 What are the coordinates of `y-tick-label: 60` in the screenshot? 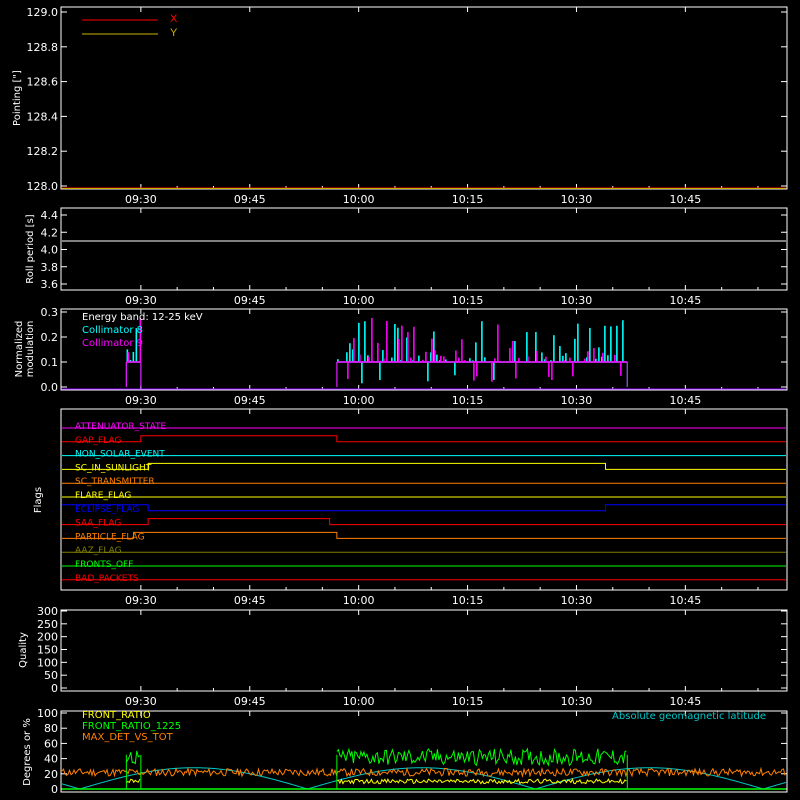 It's located at (51, 743).